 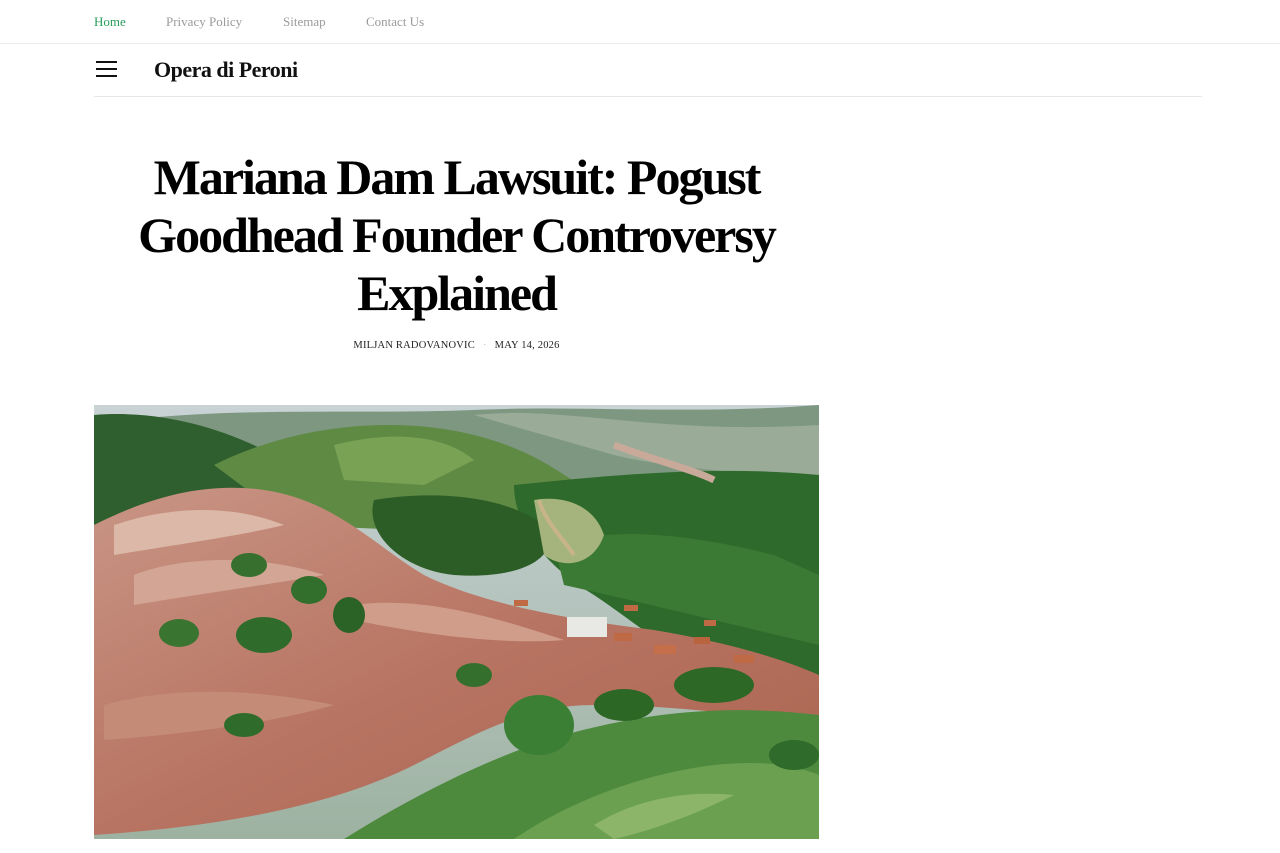 I want to click on site-header: Opera di Peroni, so click(x=648, y=70).